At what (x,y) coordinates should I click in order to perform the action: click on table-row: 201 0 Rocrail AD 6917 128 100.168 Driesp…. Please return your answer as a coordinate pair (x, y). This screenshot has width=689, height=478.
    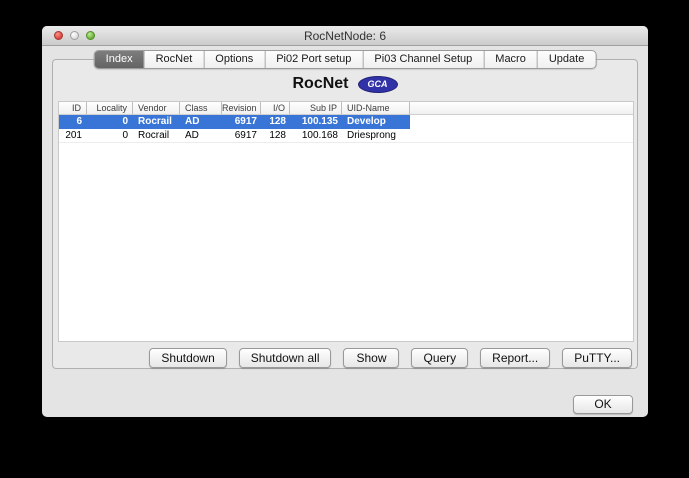
    Looking at the image, I should click on (346, 136).